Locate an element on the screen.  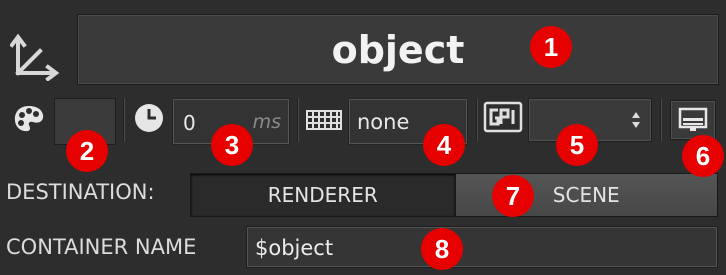
monitor-icon is located at coordinates (693, 119).